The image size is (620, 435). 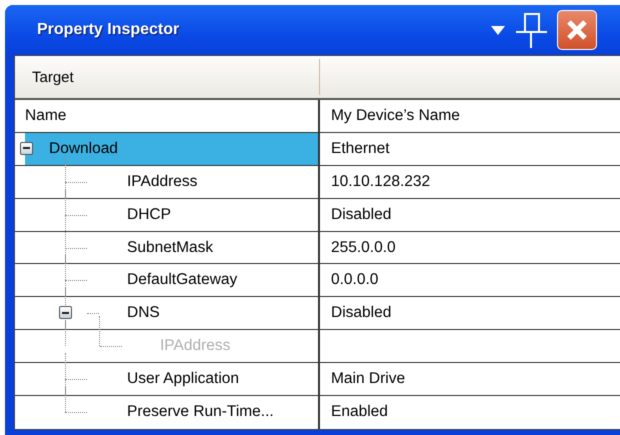 What do you see at coordinates (359, 412) in the screenshot?
I see `property-value: Enabled` at bounding box center [359, 412].